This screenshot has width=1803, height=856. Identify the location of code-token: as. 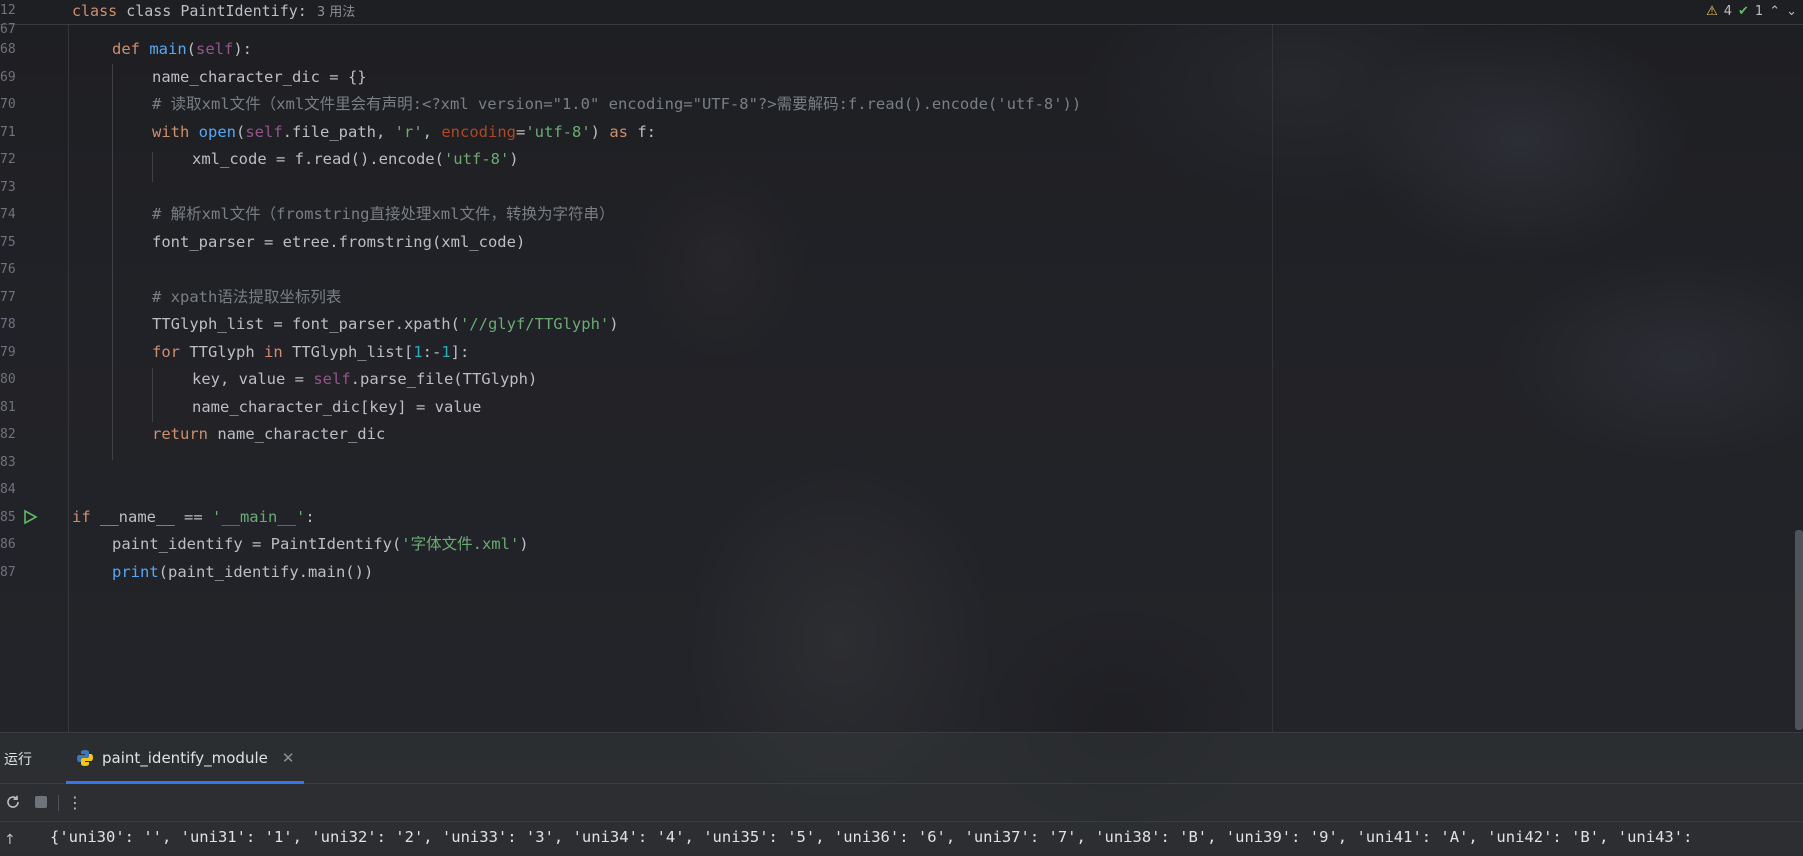
(623, 131).